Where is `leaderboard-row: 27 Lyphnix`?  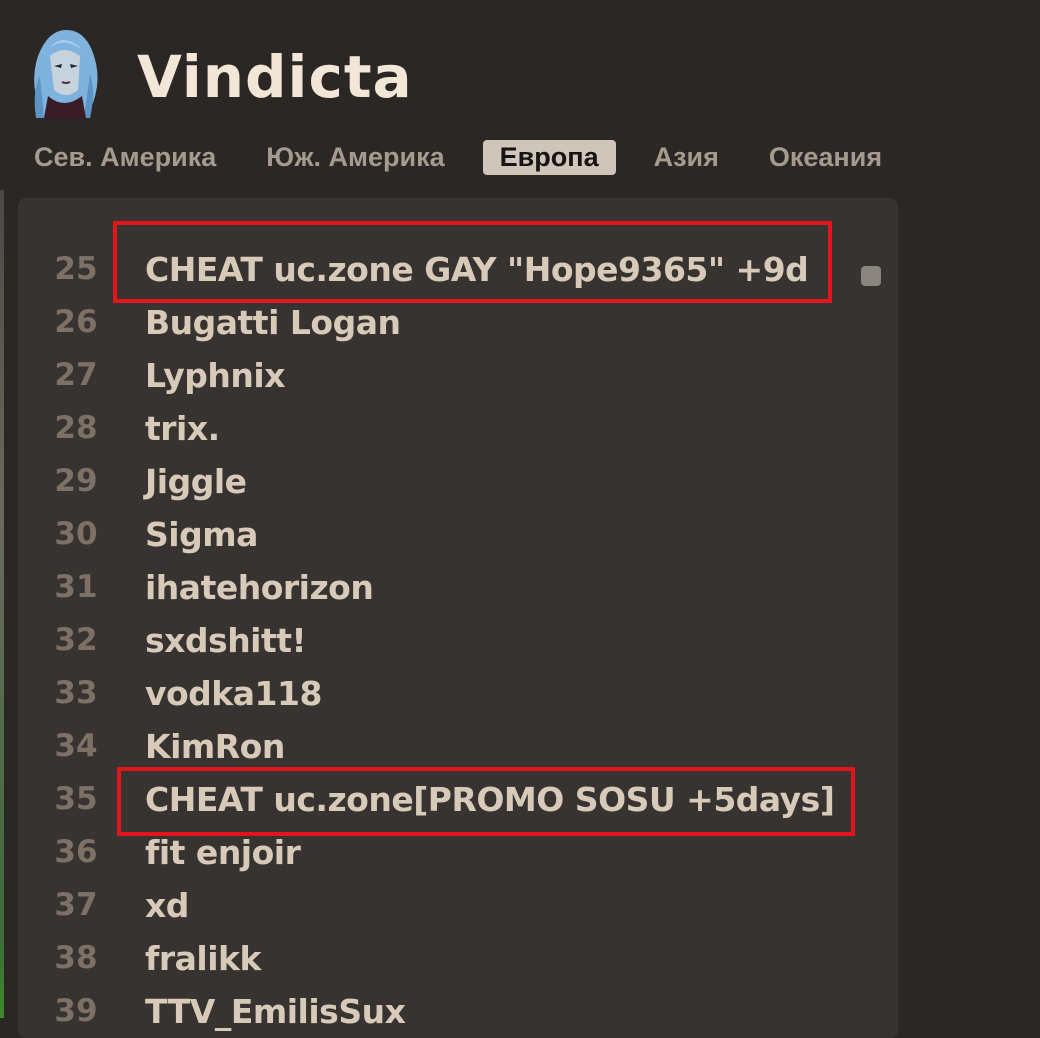 leaderboard-row: 27 Lyphnix is located at coordinates (458, 375).